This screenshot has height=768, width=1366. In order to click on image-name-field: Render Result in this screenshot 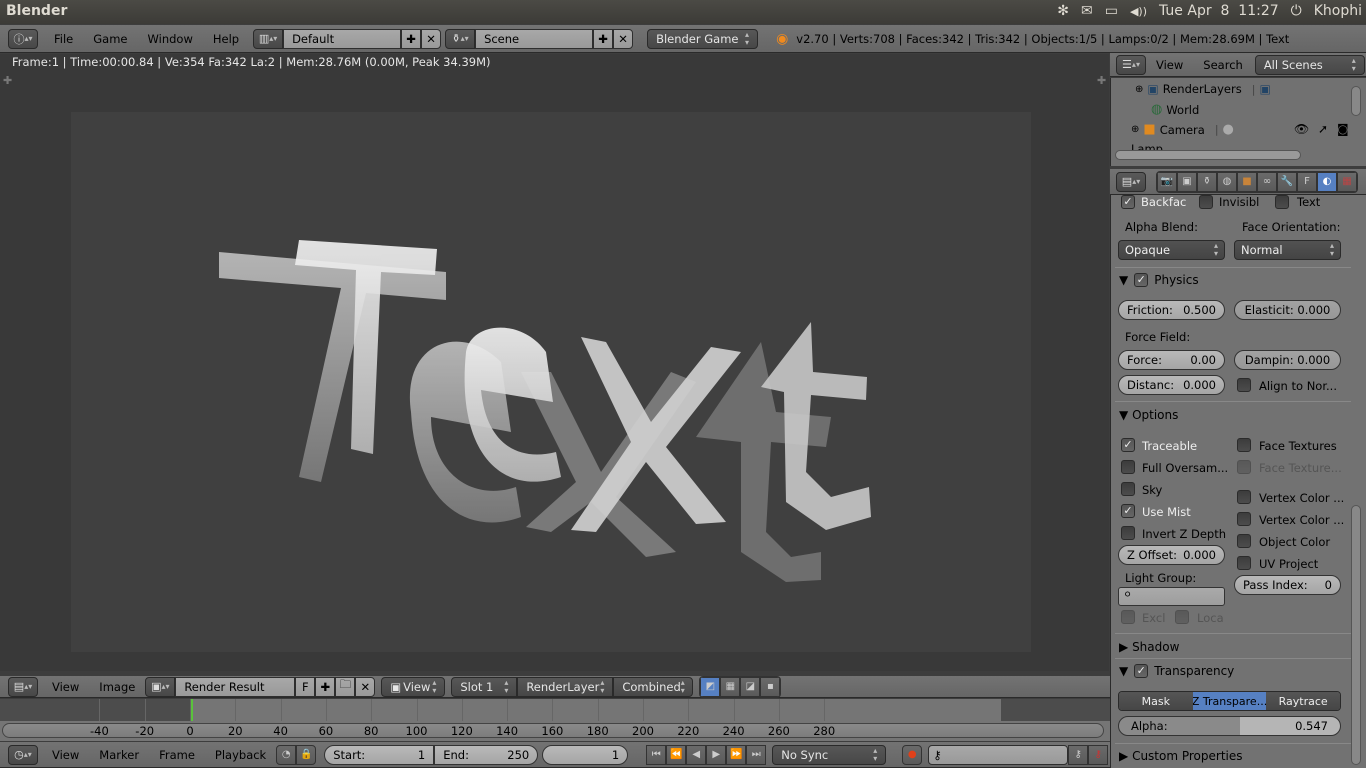, I will do `click(235, 686)`.